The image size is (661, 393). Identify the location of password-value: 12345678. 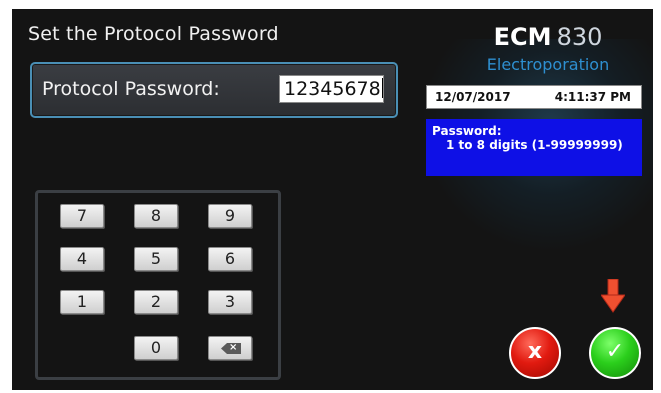
(332, 89).